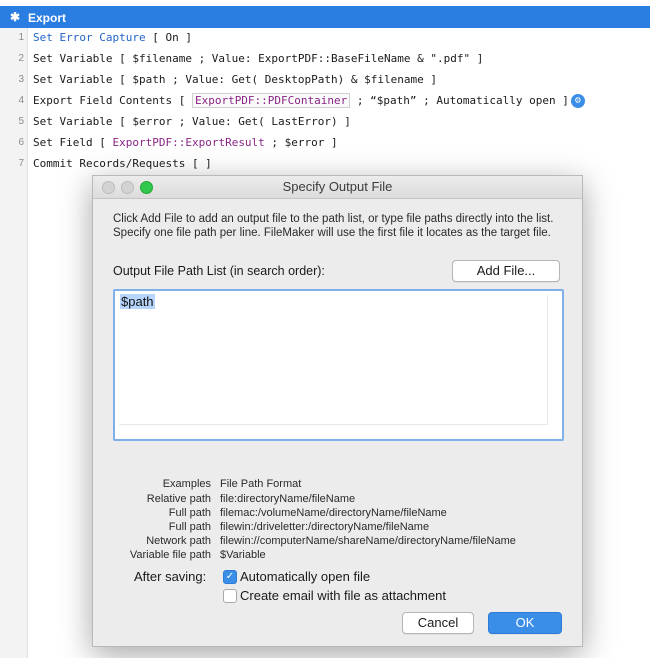 This screenshot has width=650, height=658. Describe the element at coordinates (21, 37) in the screenshot. I see `line-number: 1` at that location.